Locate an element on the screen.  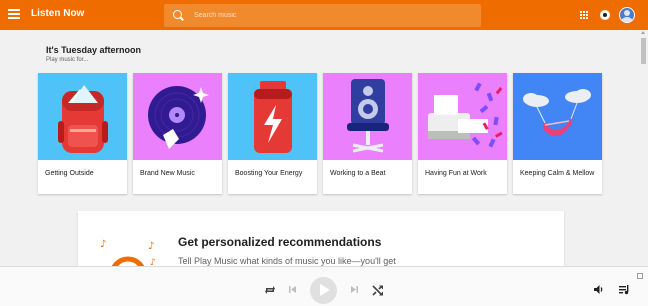
expand-icon is located at coordinates (640, 276).